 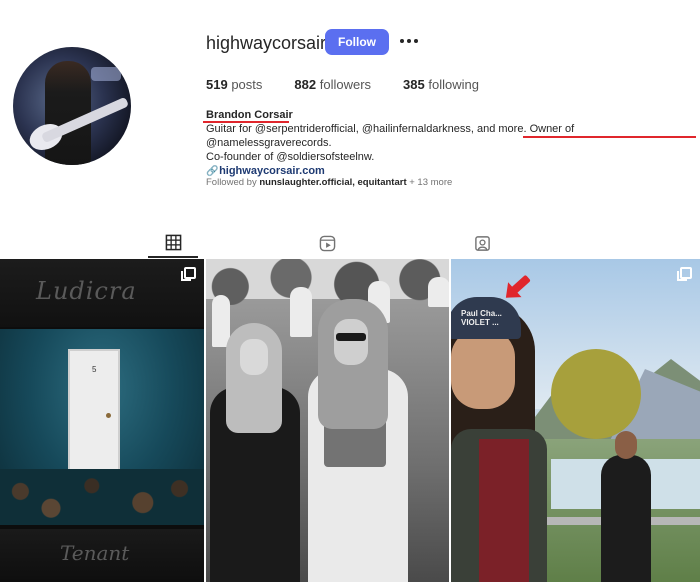 I want to click on tenant-logo-text: Tenant, so click(x=95, y=553).